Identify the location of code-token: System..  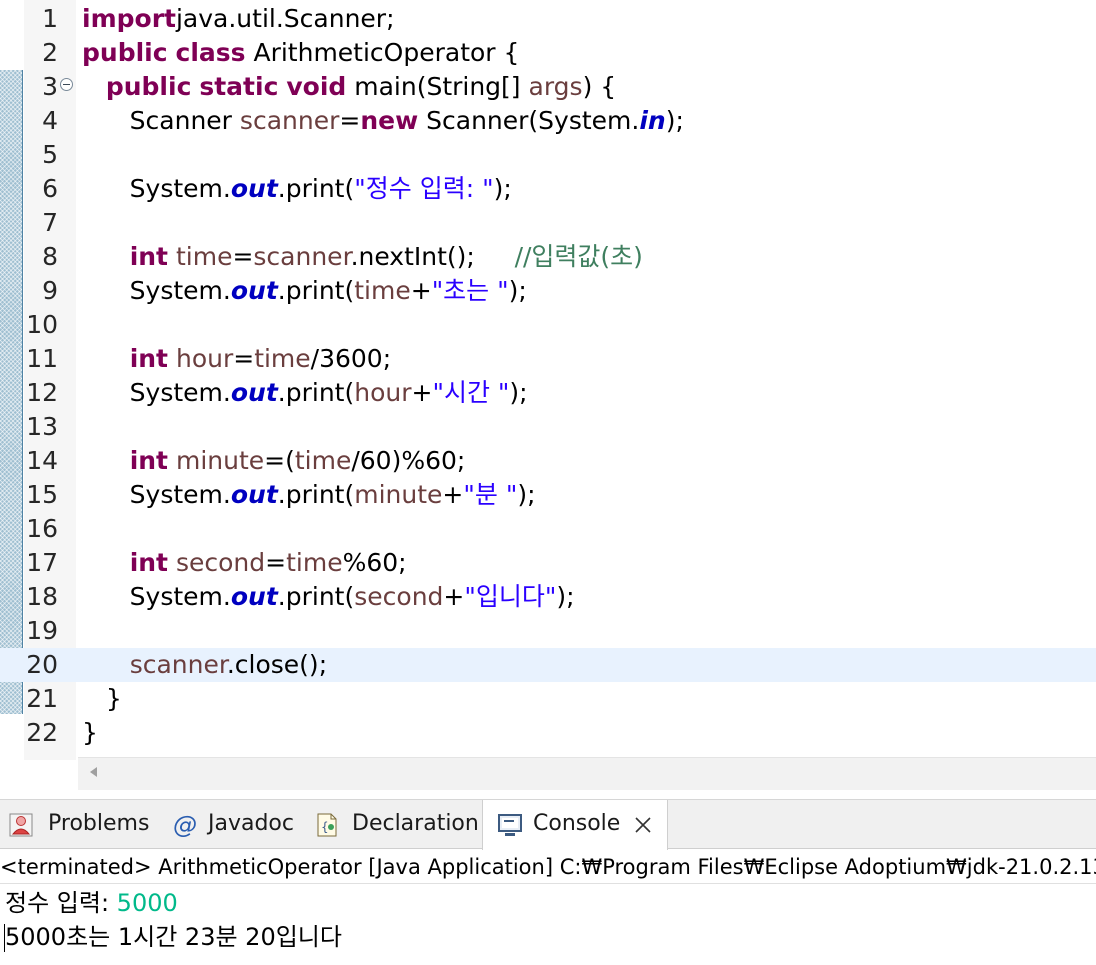
(156, 392).